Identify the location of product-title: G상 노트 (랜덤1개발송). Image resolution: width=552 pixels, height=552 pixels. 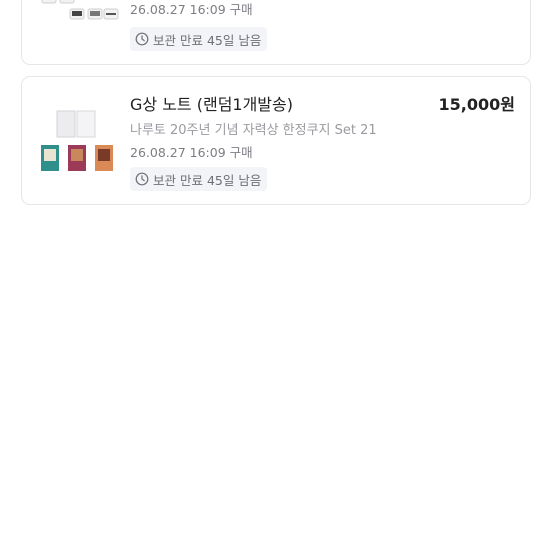
(211, 104).